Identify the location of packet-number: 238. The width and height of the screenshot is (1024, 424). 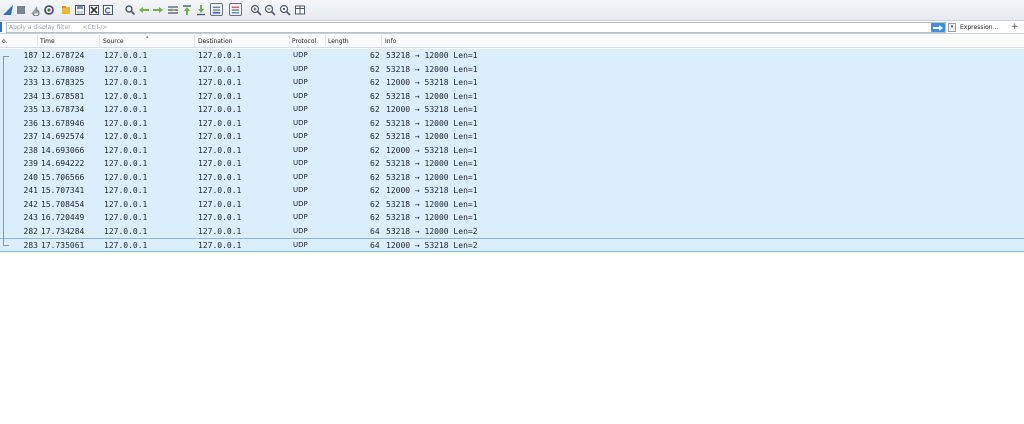
(30, 150).